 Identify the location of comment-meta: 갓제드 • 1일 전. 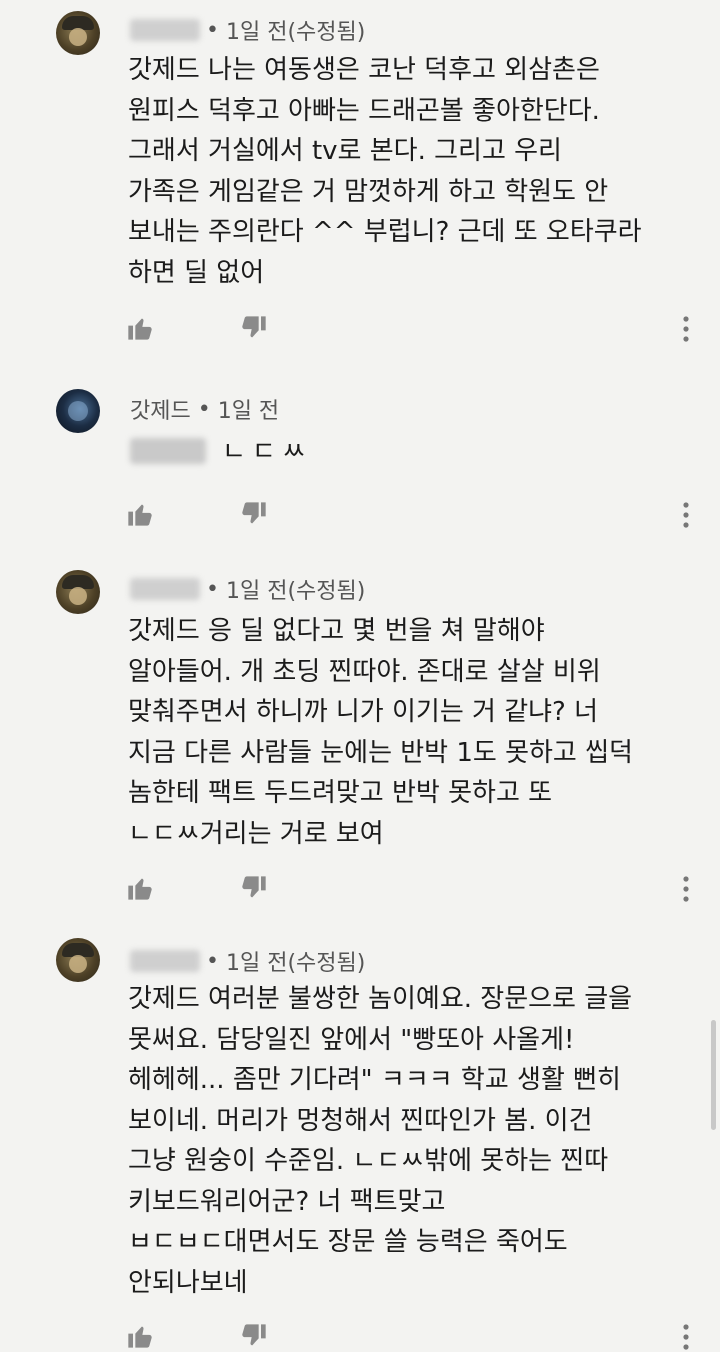
(204, 409).